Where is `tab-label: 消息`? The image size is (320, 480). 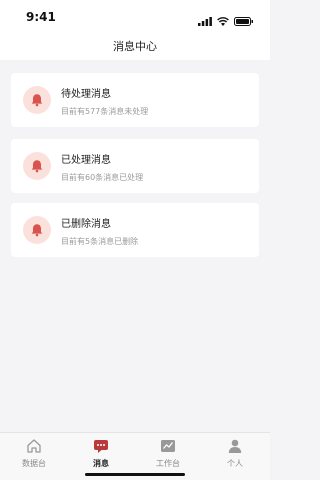 tab-label: 消息 is located at coordinates (101, 463).